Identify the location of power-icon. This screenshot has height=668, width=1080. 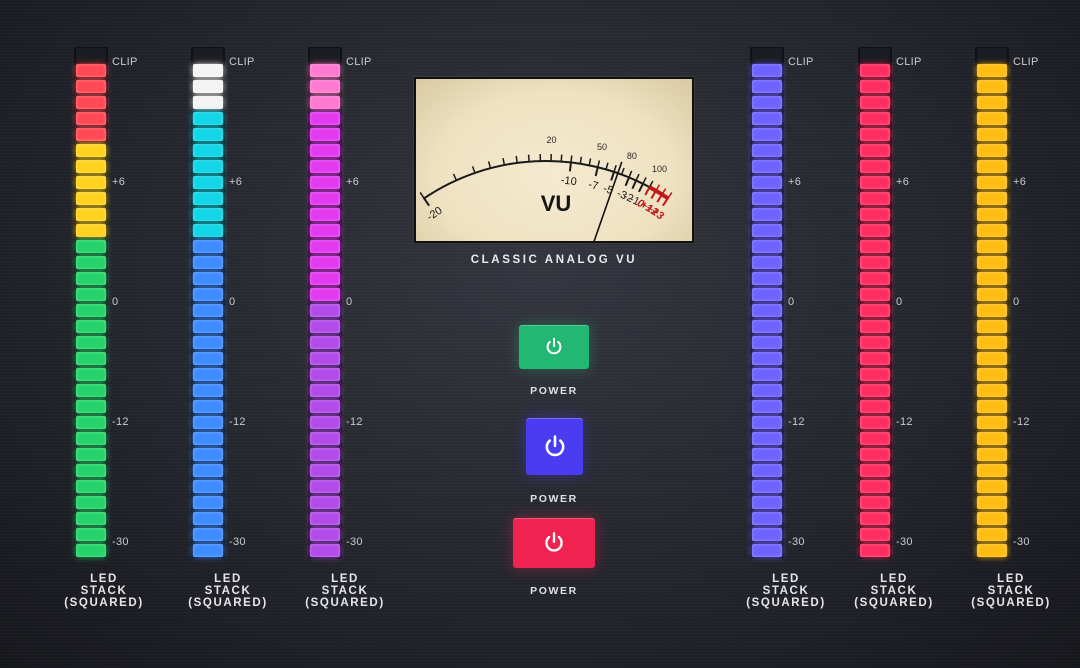
(554, 445).